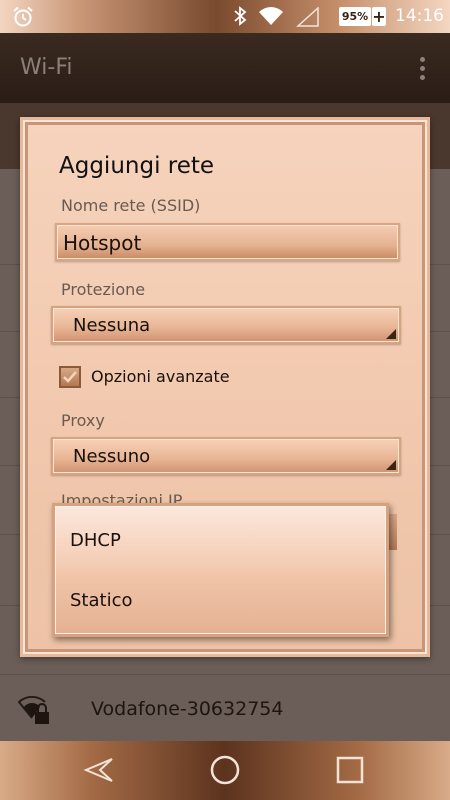 The image size is (450, 800). I want to click on ip-settings-dropdown-edge, so click(393, 532).